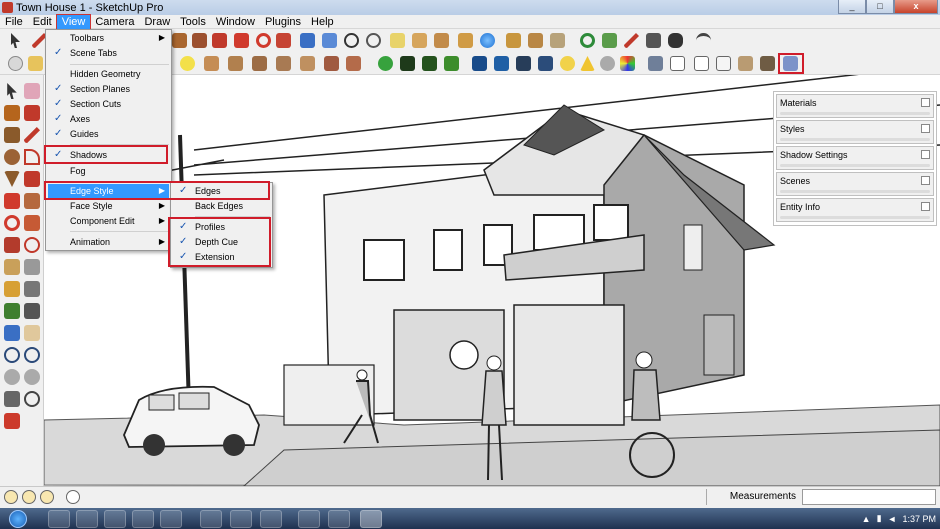  What do you see at coordinates (114, 22) in the screenshot?
I see `menu-camera: Camera` at bounding box center [114, 22].